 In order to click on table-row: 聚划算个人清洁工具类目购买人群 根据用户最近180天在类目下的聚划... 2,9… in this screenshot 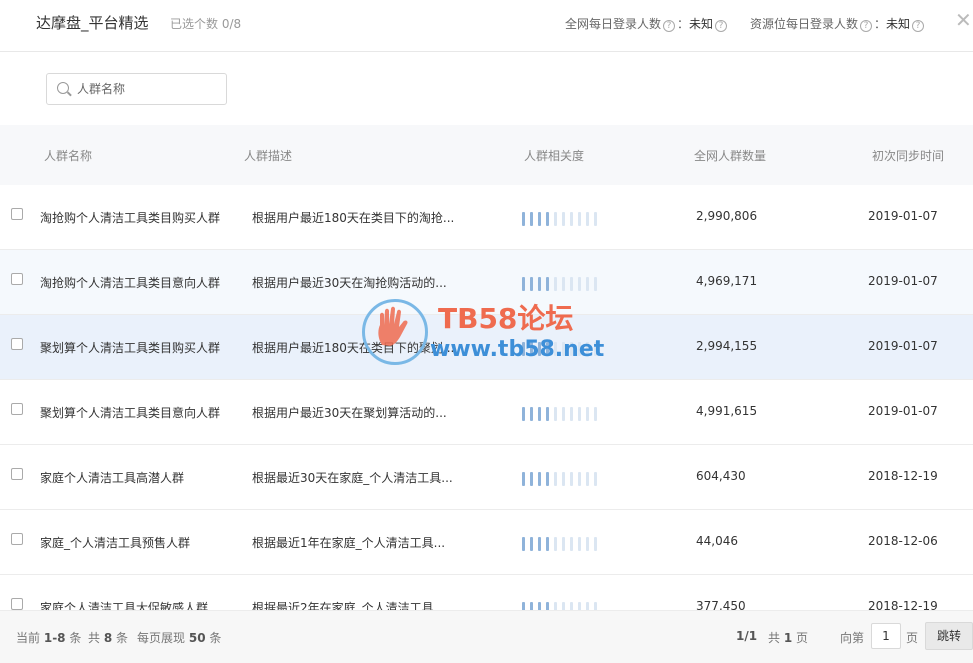, I will do `click(486, 347)`.